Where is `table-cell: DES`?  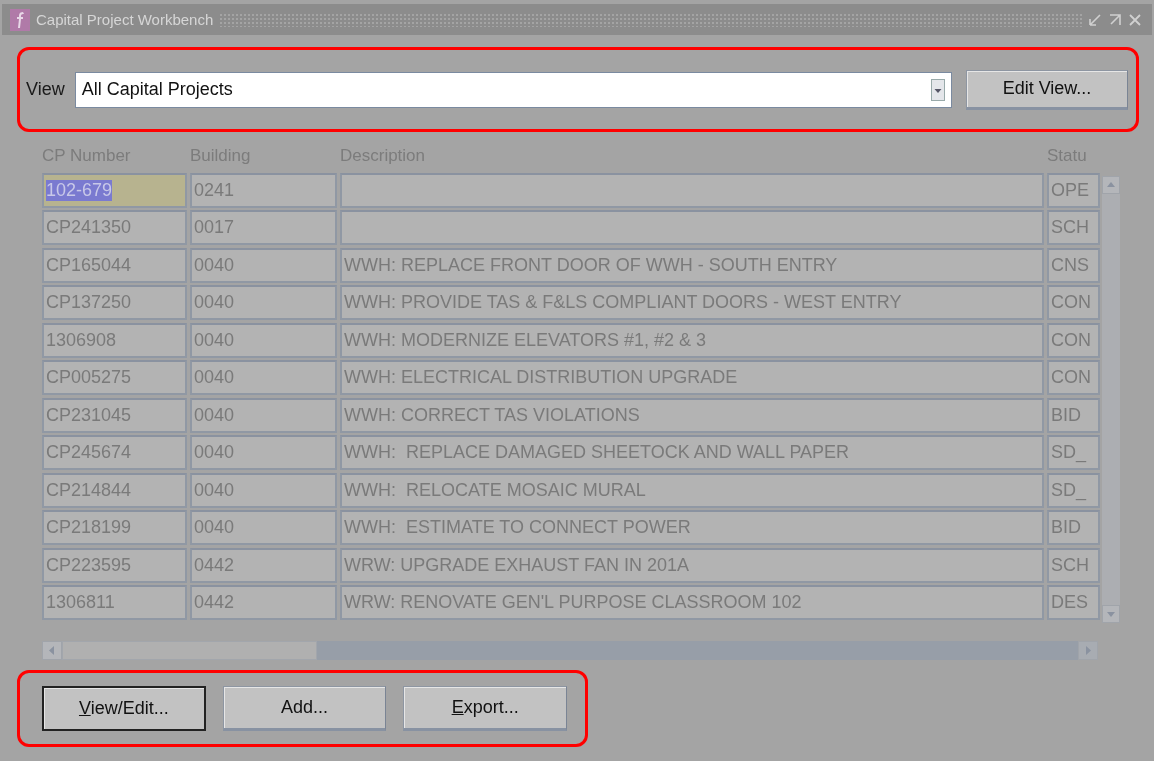 table-cell: DES is located at coordinates (1073, 602).